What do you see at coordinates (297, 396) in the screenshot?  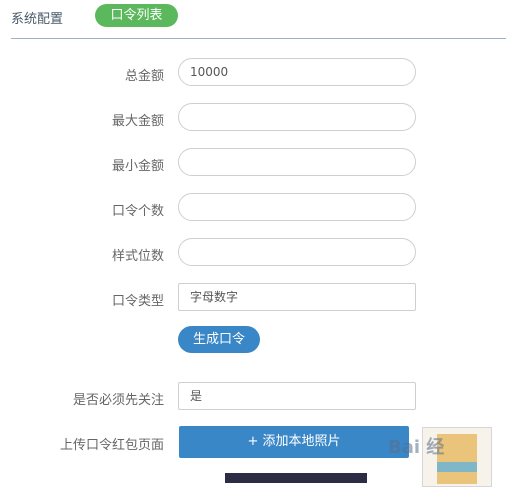 I see `must-follow-select: 是` at bounding box center [297, 396].